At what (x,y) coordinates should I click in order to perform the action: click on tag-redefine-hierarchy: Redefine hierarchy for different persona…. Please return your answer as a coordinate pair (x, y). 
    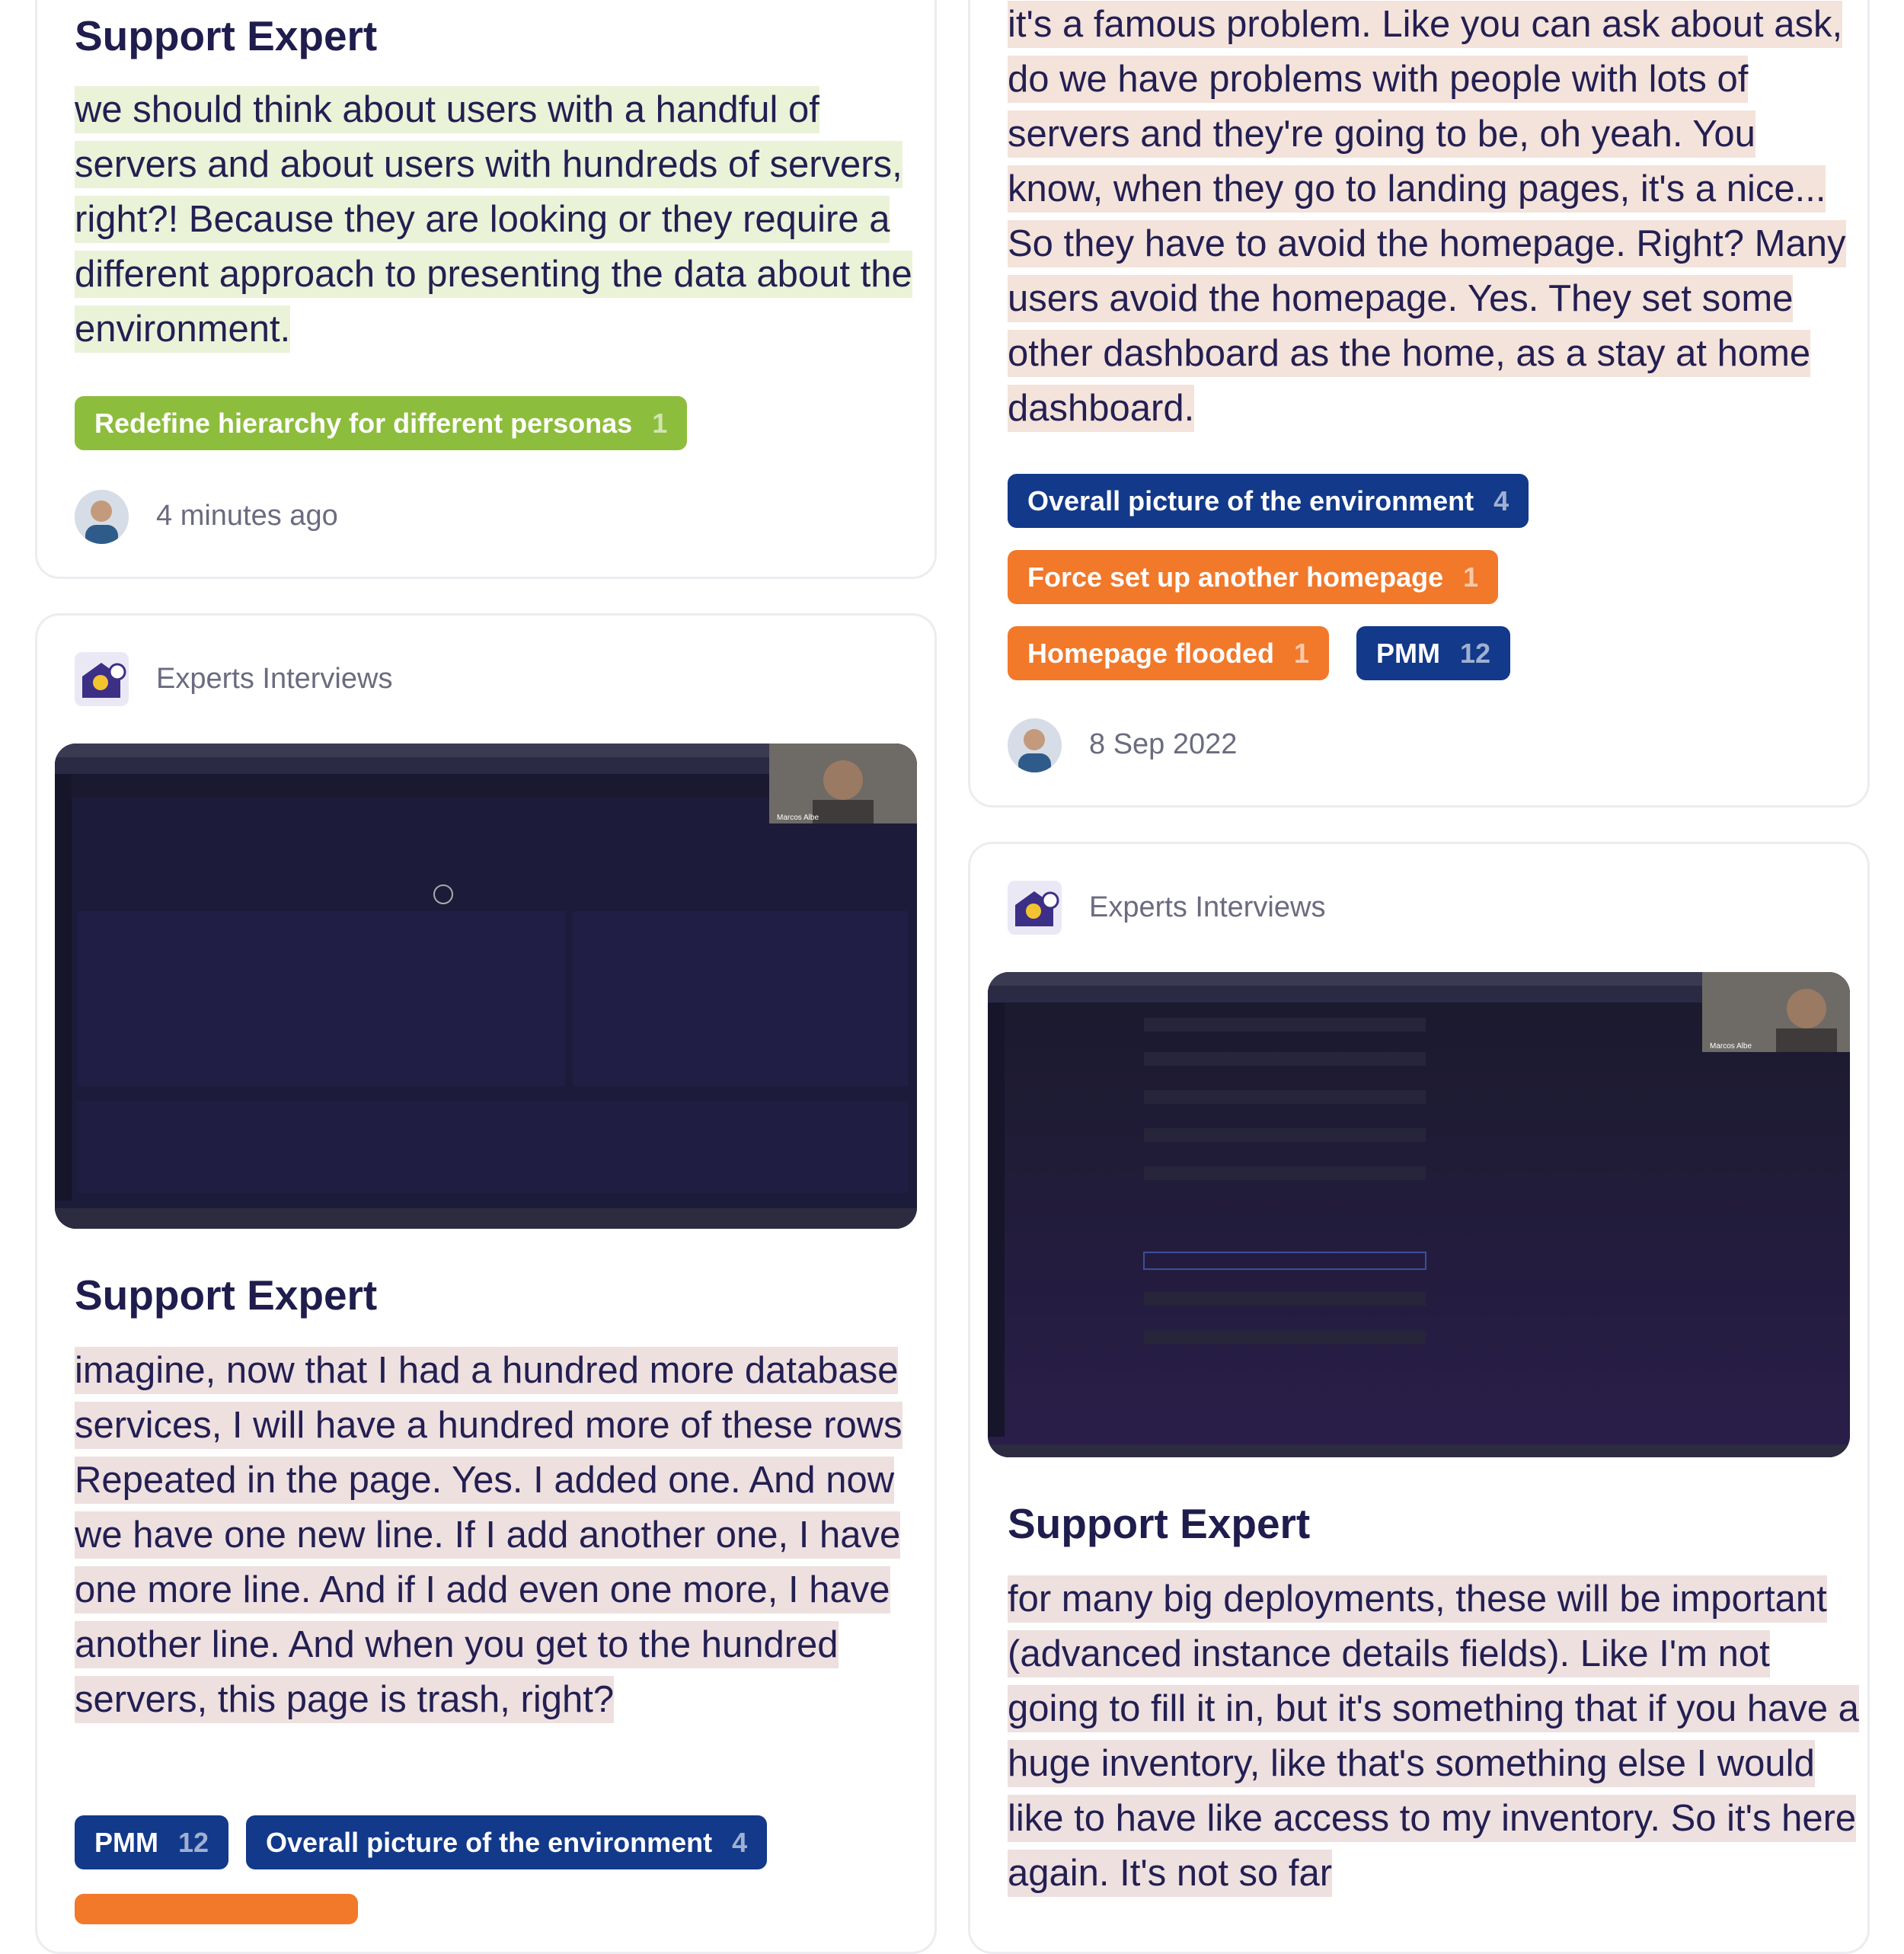
    Looking at the image, I should click on (382, 423).